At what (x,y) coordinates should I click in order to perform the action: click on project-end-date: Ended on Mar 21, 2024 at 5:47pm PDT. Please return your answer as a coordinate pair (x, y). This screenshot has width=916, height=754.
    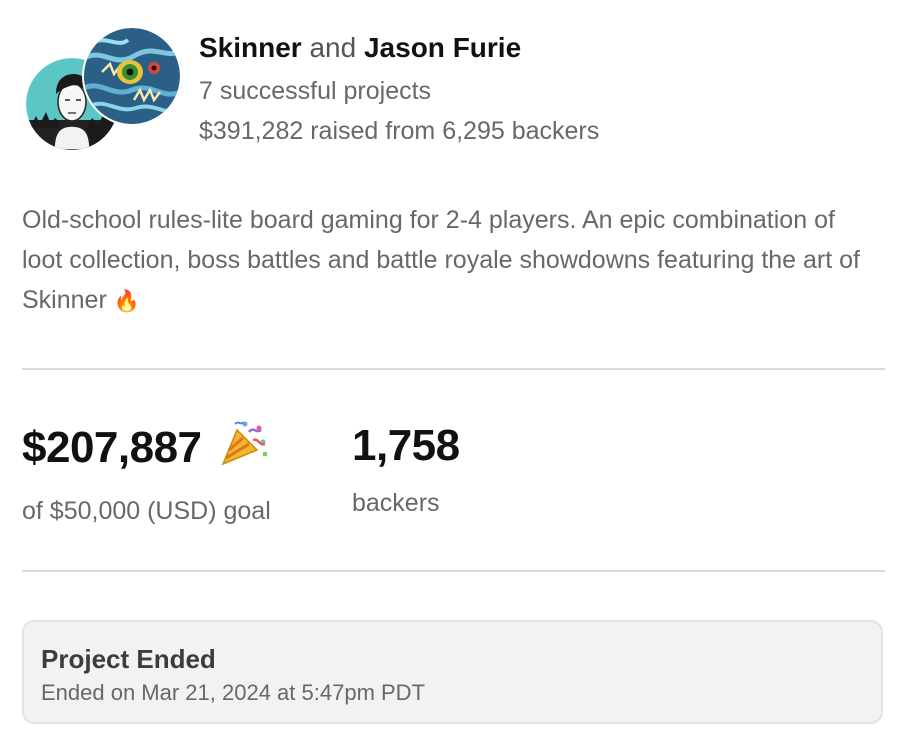
    Looking at the image, I should click on (233, 692).